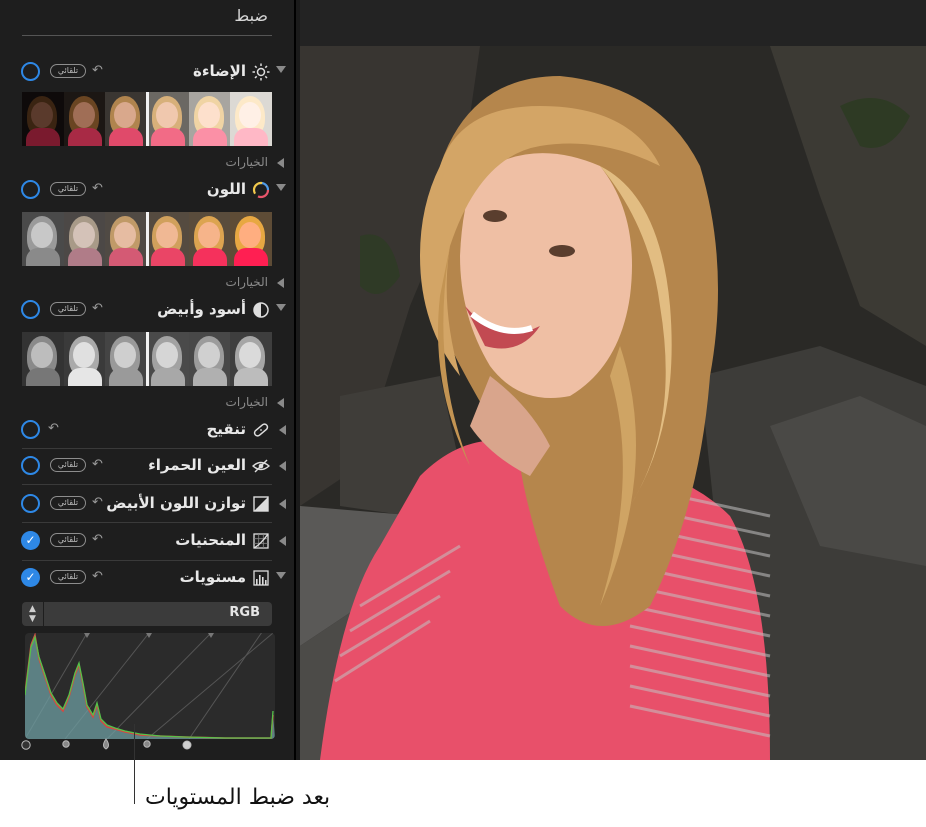  What do you see at coordinates (244, 612) in the screenshot?
I see `channel-select-value: RGB` at bounding box center [244, 612].